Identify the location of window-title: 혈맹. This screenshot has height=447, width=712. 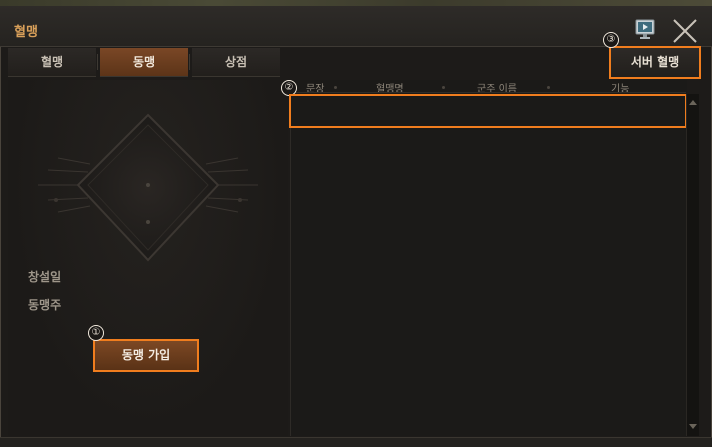
(26, 32).